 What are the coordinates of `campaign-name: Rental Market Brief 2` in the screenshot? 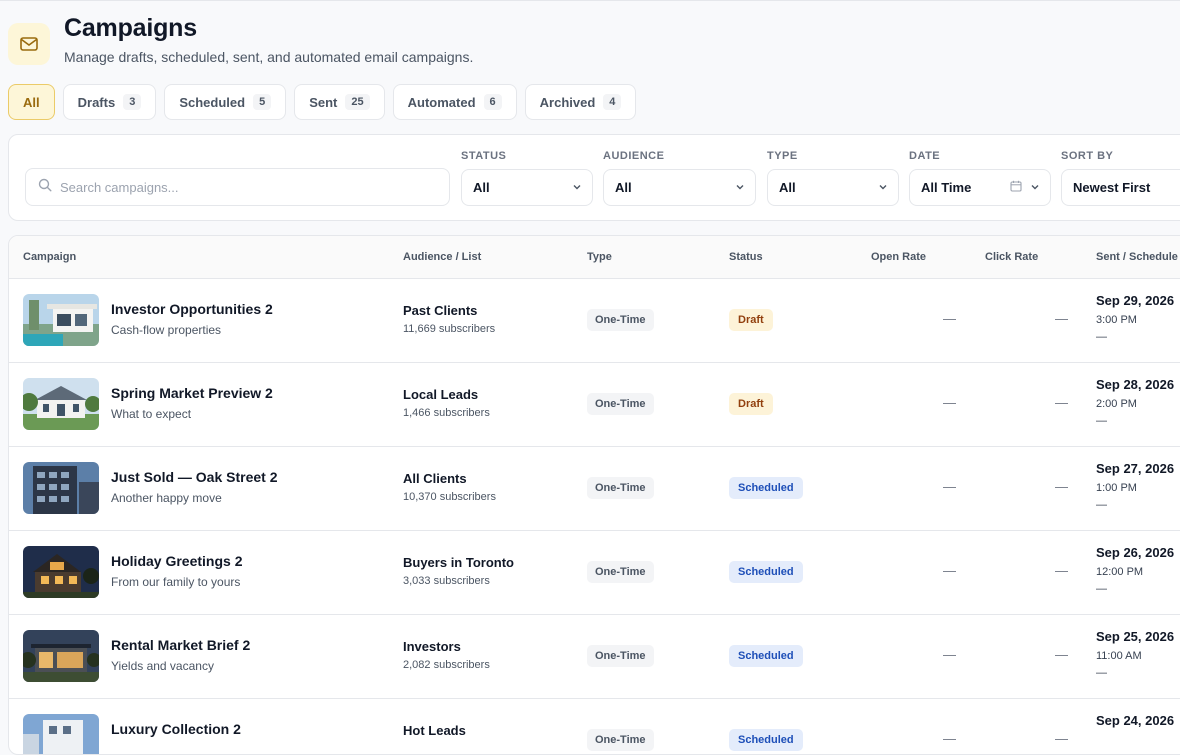 It's located at (180, 645).